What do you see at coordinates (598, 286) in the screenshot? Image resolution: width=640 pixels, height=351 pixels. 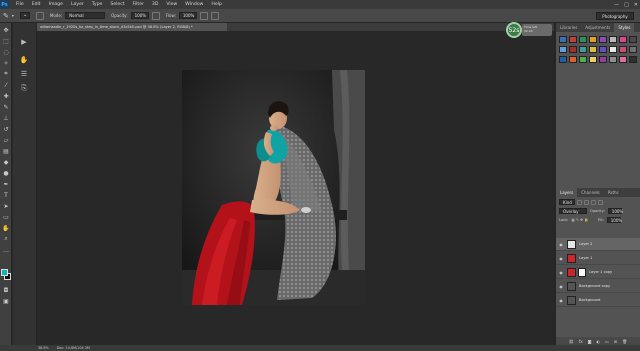 I see `layer-row: ◉ Background copy` at bounding box center [598, 286].